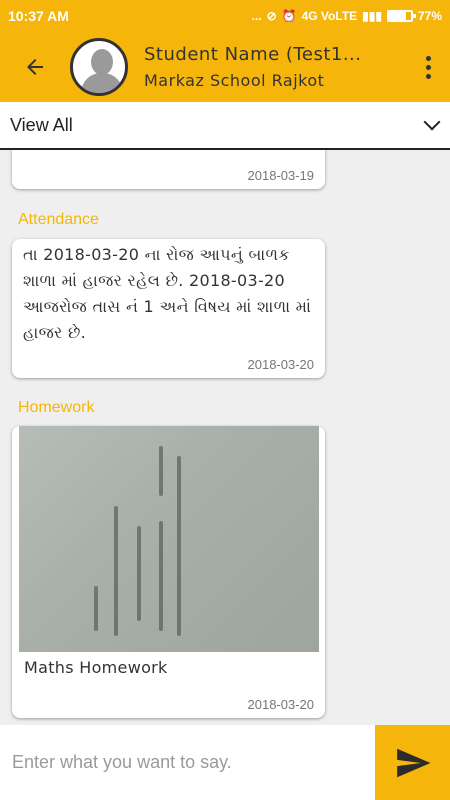 This screenshot has width=450, height=800. What do you see at coordinates (289, 16) in the screenshot?
I see `alarm-icon: ⏰` at bounding box center [289, 16].